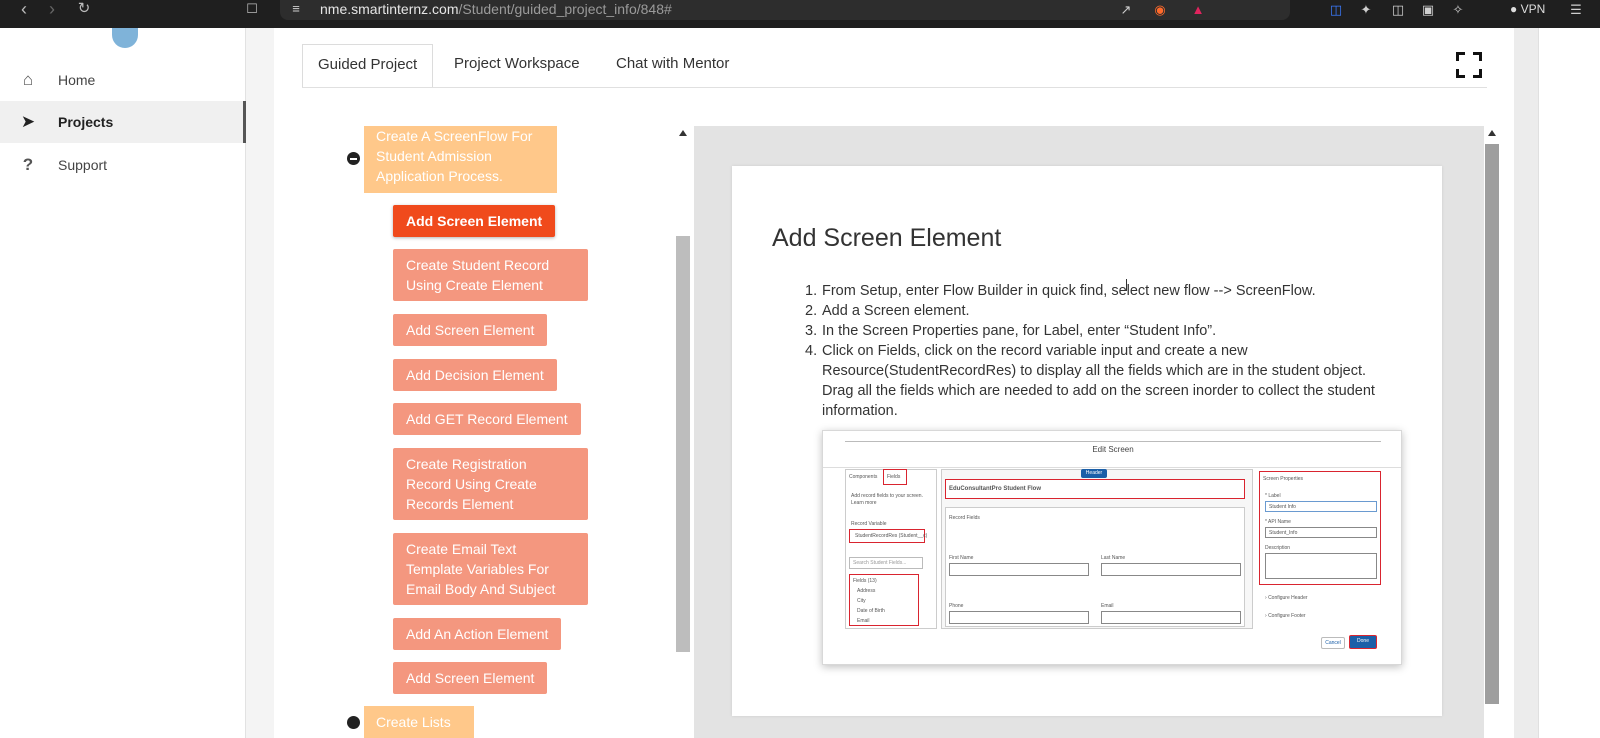 The height and width of the screenshot is (738, 1600). I want to click on wallet-icon: ▣, so click(1428, 10).